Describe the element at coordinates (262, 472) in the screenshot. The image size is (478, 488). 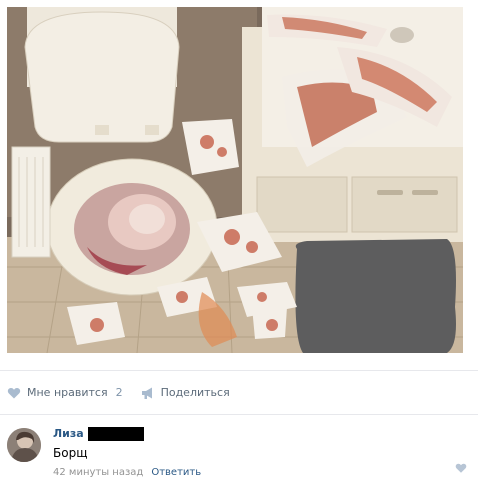
I see `comment-meta: 42 минуты назад Ответить` at that location.